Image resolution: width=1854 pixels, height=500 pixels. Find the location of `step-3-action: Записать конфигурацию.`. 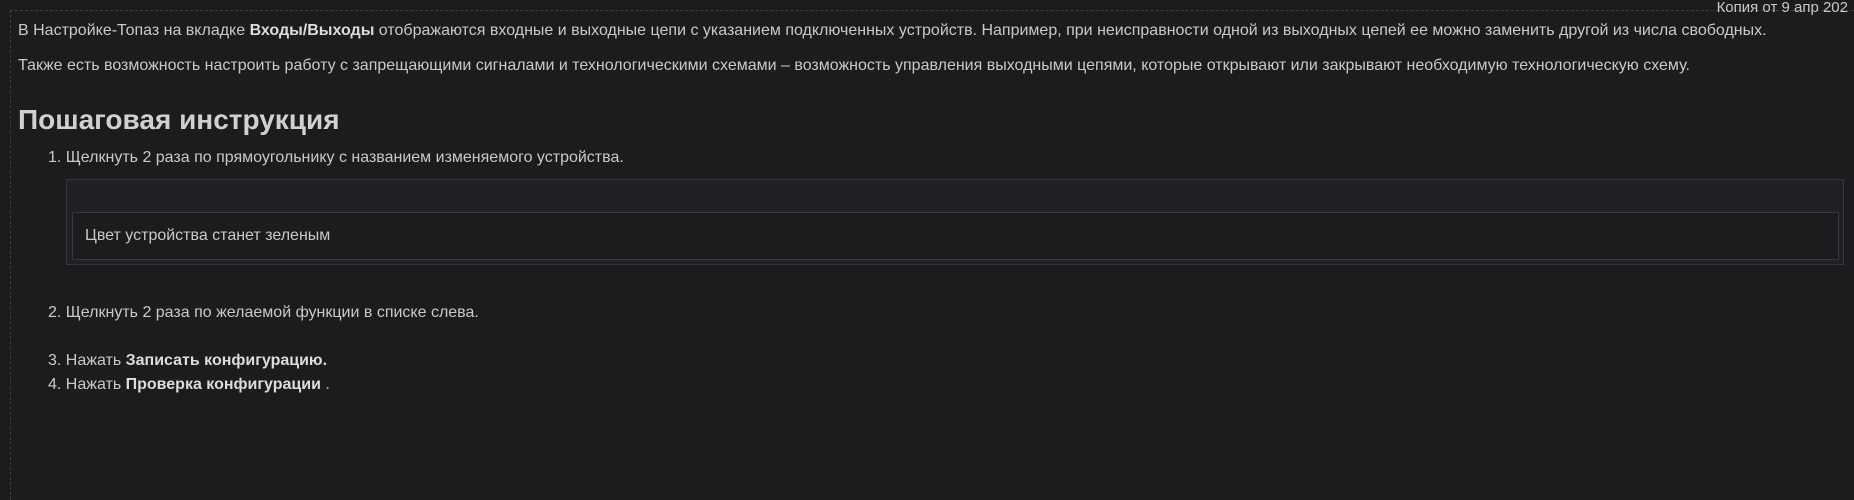

step-3-action: Записать конфигурацию. is located at coordinates (226, 360).